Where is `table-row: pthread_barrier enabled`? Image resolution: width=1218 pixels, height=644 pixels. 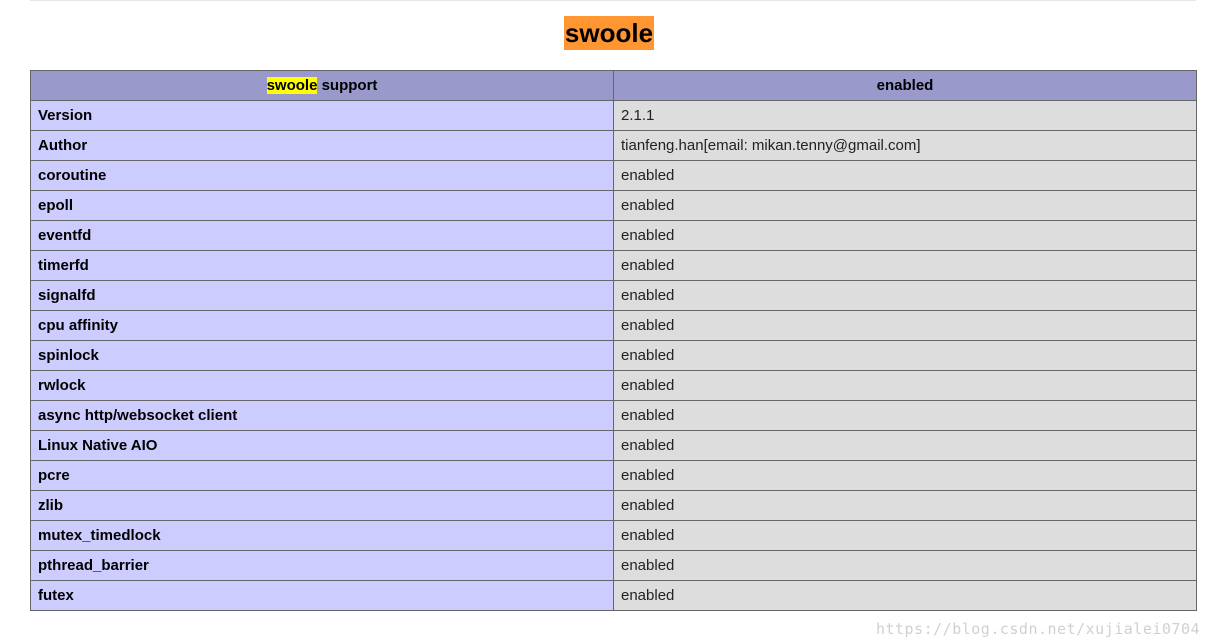 table-row: pthread_barrier enabled is located at coordinates (613, 565).